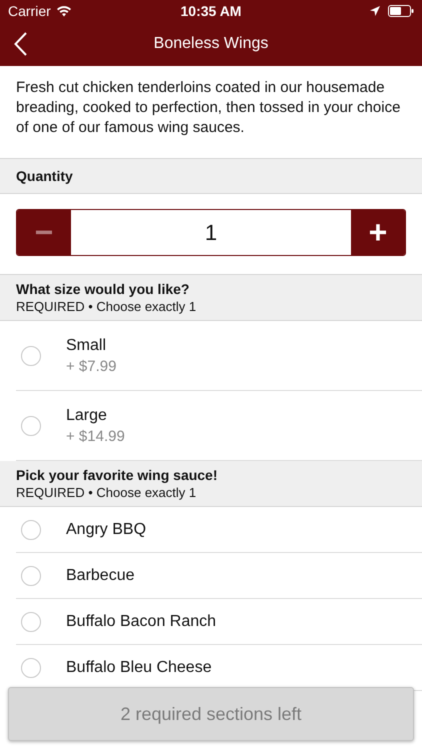 The height and width of the screenshot is (750, 422). What do you see at coordinates (139, 667) in the screenshot?
I see `option-label: Buffalo Bleu Cheese` at bounding box center [139, 667].